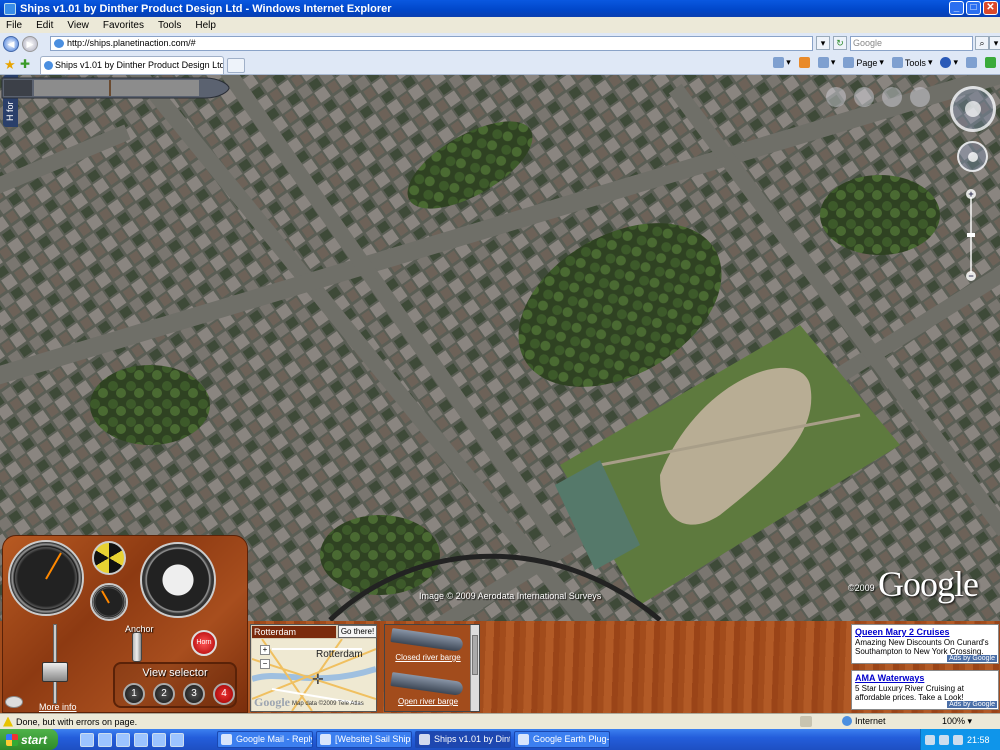 The height and width of the screenshot is (750, 1000). What do you see at coordinates (78, 25) in the screenshot?
I see `menu-view: View` at bounding box center [78, 25].